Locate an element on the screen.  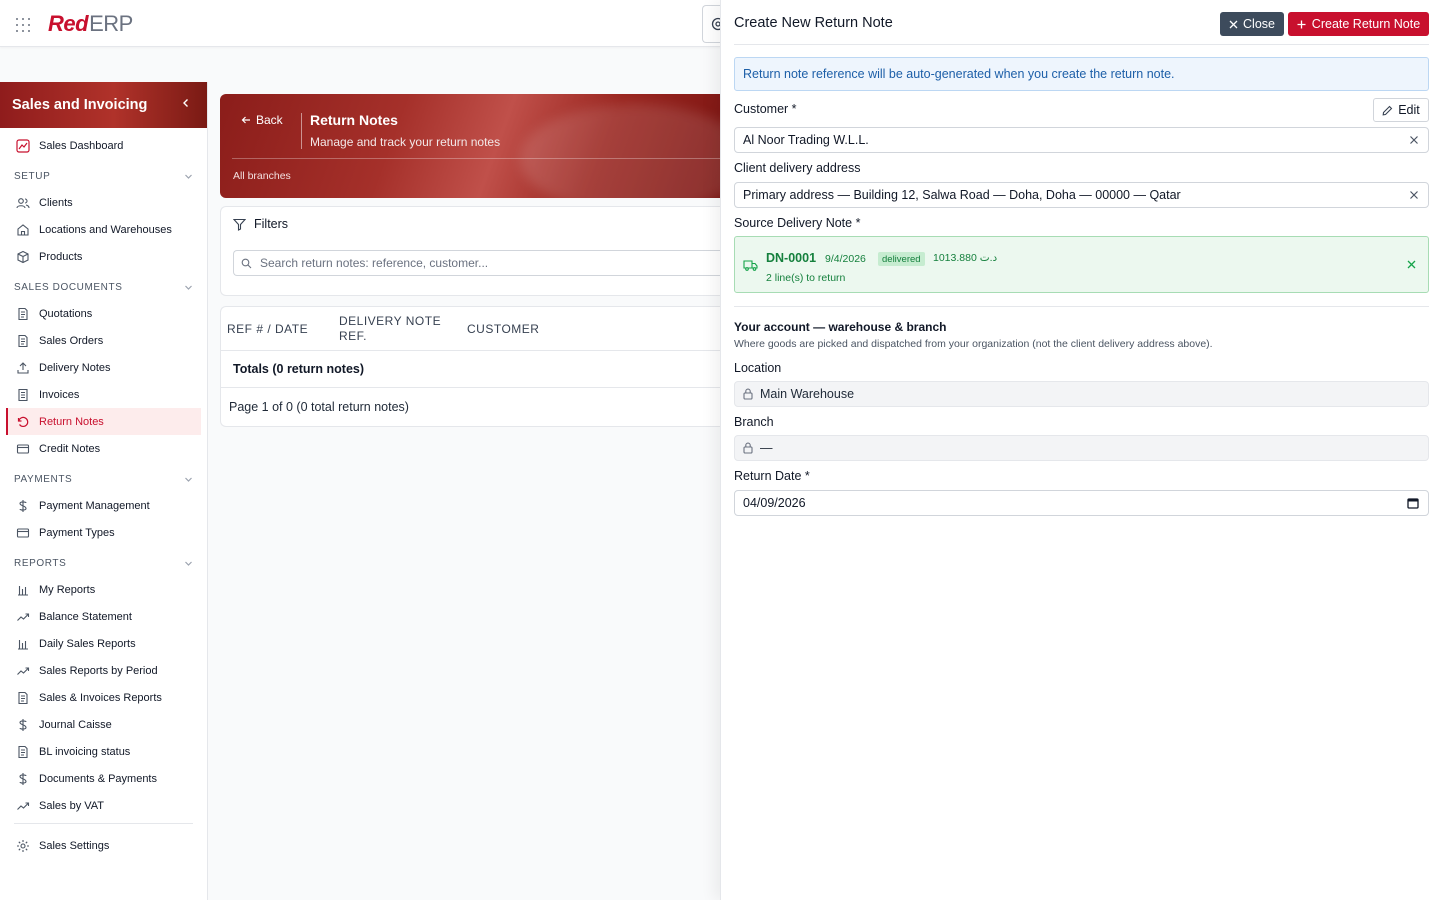
logo: Red ERP is located at coordinates (90, 24).